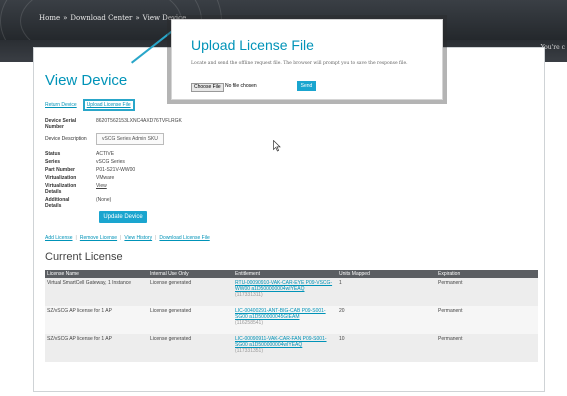 The height and width of the screenshot is (396, 567). I want to click on breadcrumb-download-center: Download Center, so click(101, 18).